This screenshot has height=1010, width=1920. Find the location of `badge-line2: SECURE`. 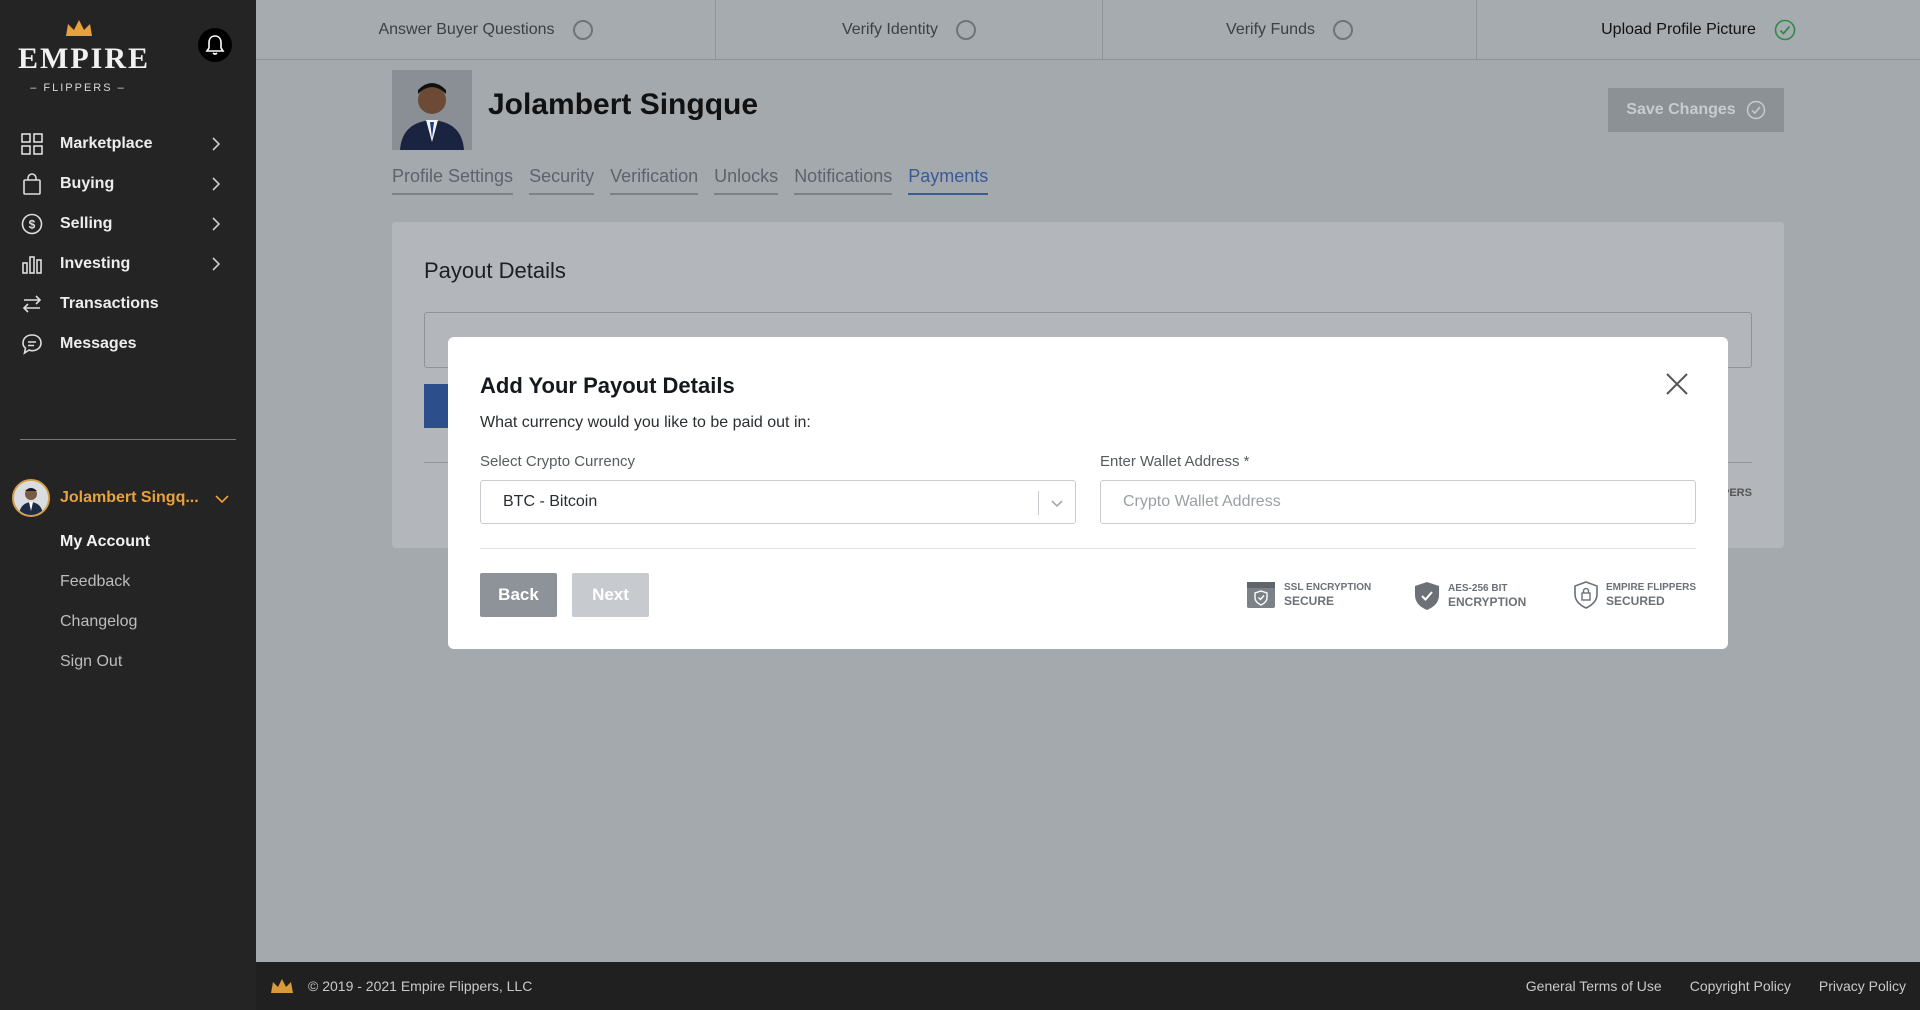

badge-line2: SECURE is located at coordinates (1309, 601).